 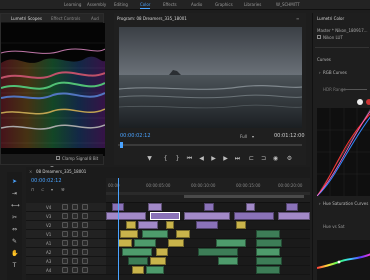 I want to click on clamp-signal-checkbox, so click(x=58, y=158).